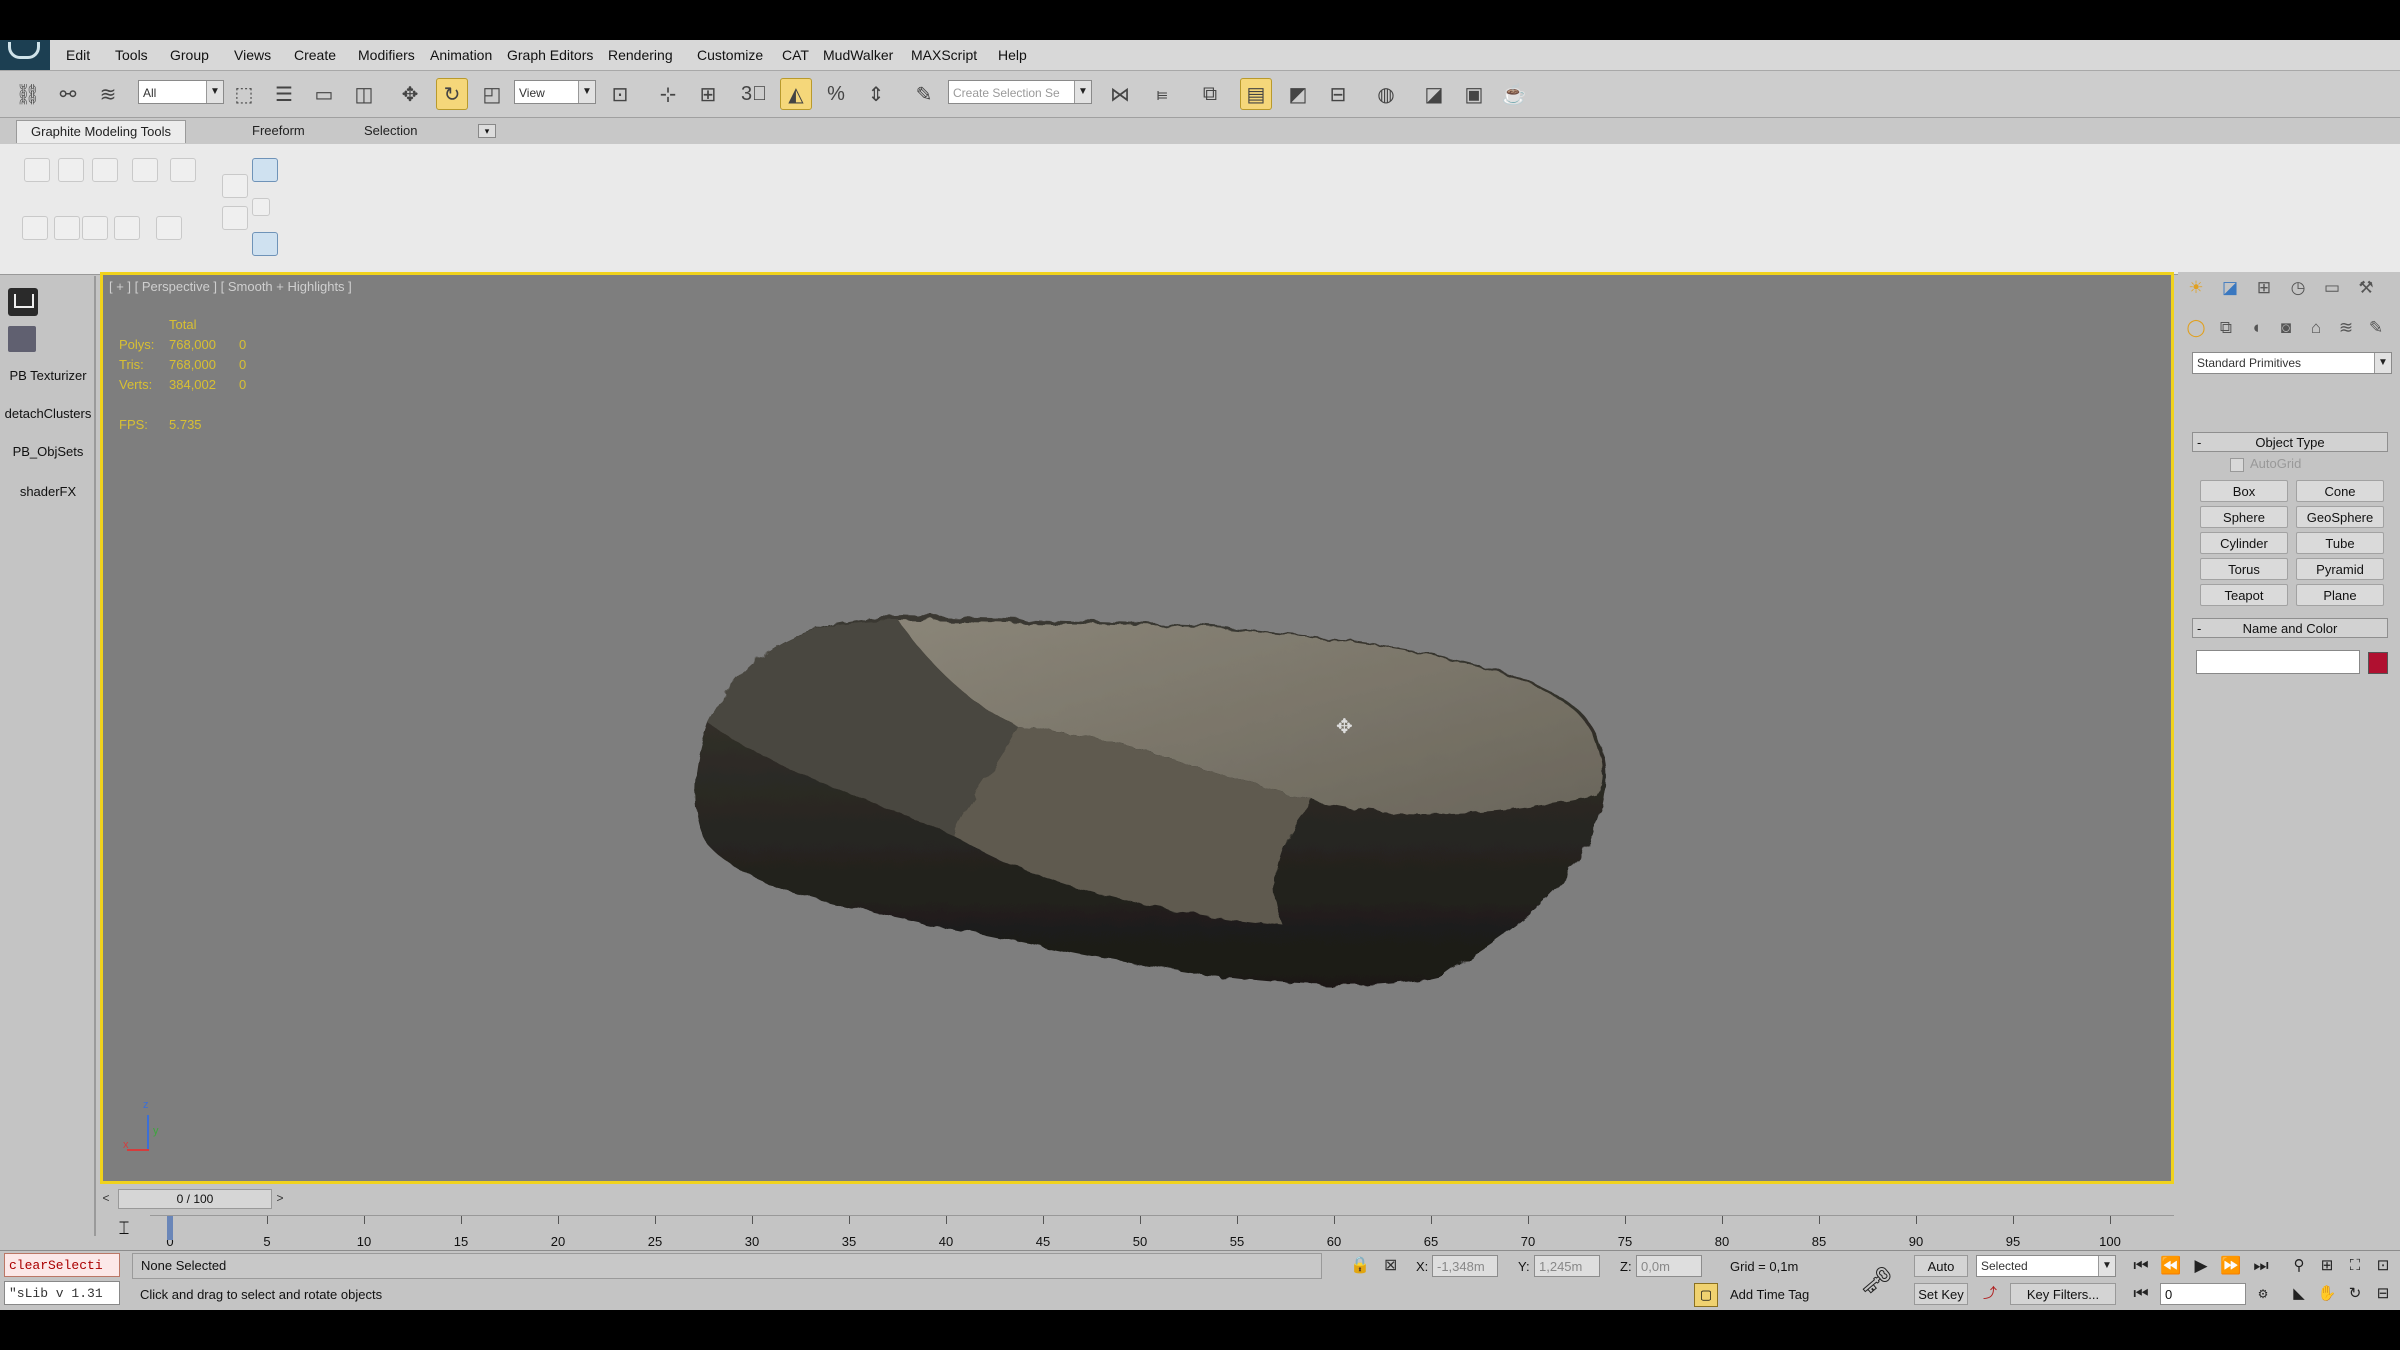 The image size is (2400, 1350). What do you see at coordinates (944, 55) in the screenshot?
I see `menu-maxscript: MAXScript` at bounding box center [944, 55].